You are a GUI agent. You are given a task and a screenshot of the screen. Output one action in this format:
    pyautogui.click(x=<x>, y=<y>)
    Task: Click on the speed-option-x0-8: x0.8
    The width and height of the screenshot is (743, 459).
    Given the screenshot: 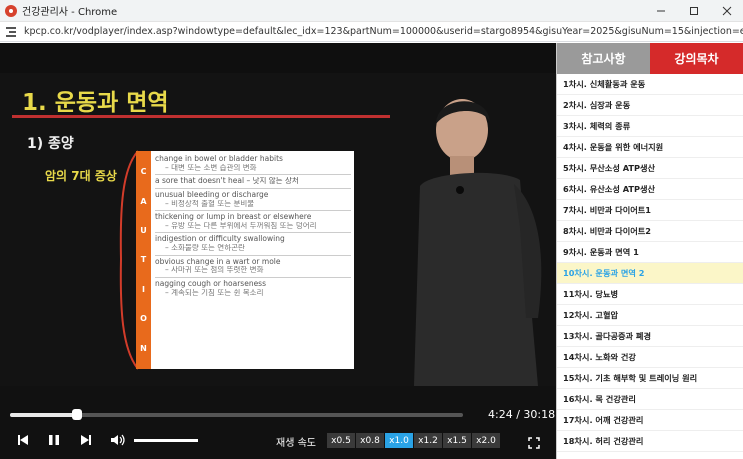 What is the action you would take?
    pyautogui.click(x=370, y=440)
    